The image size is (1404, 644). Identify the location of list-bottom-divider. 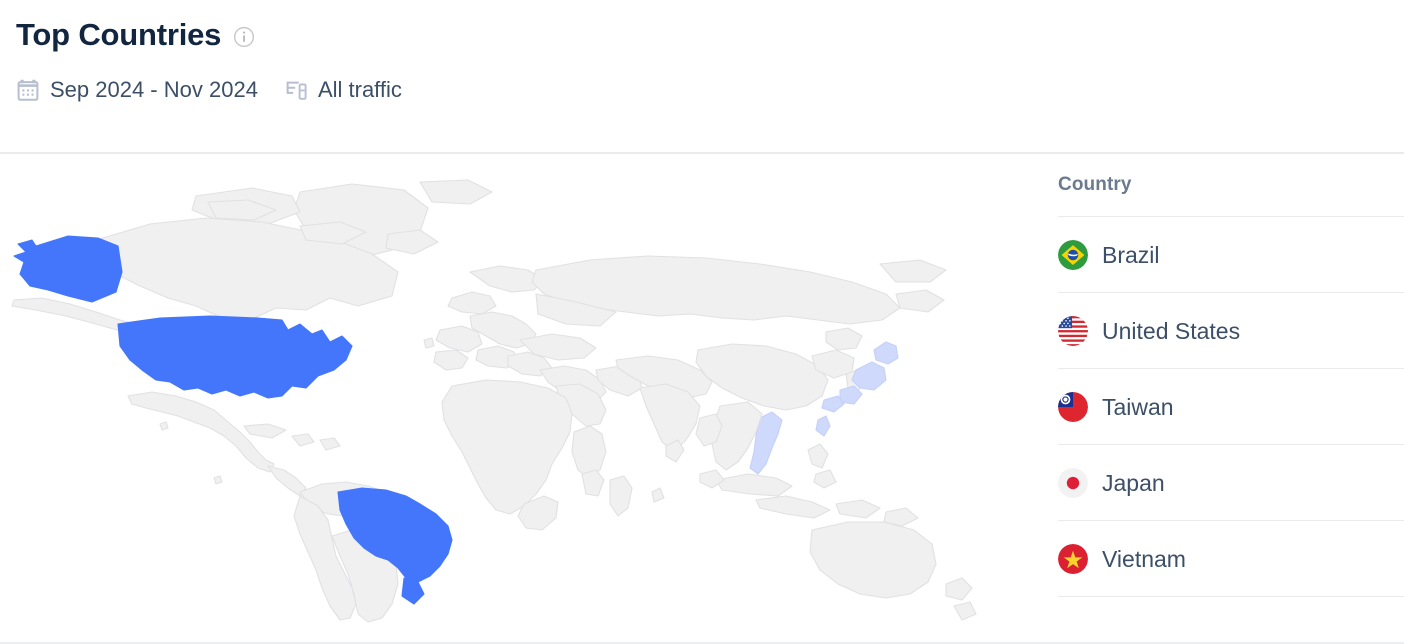
(1231, 596).